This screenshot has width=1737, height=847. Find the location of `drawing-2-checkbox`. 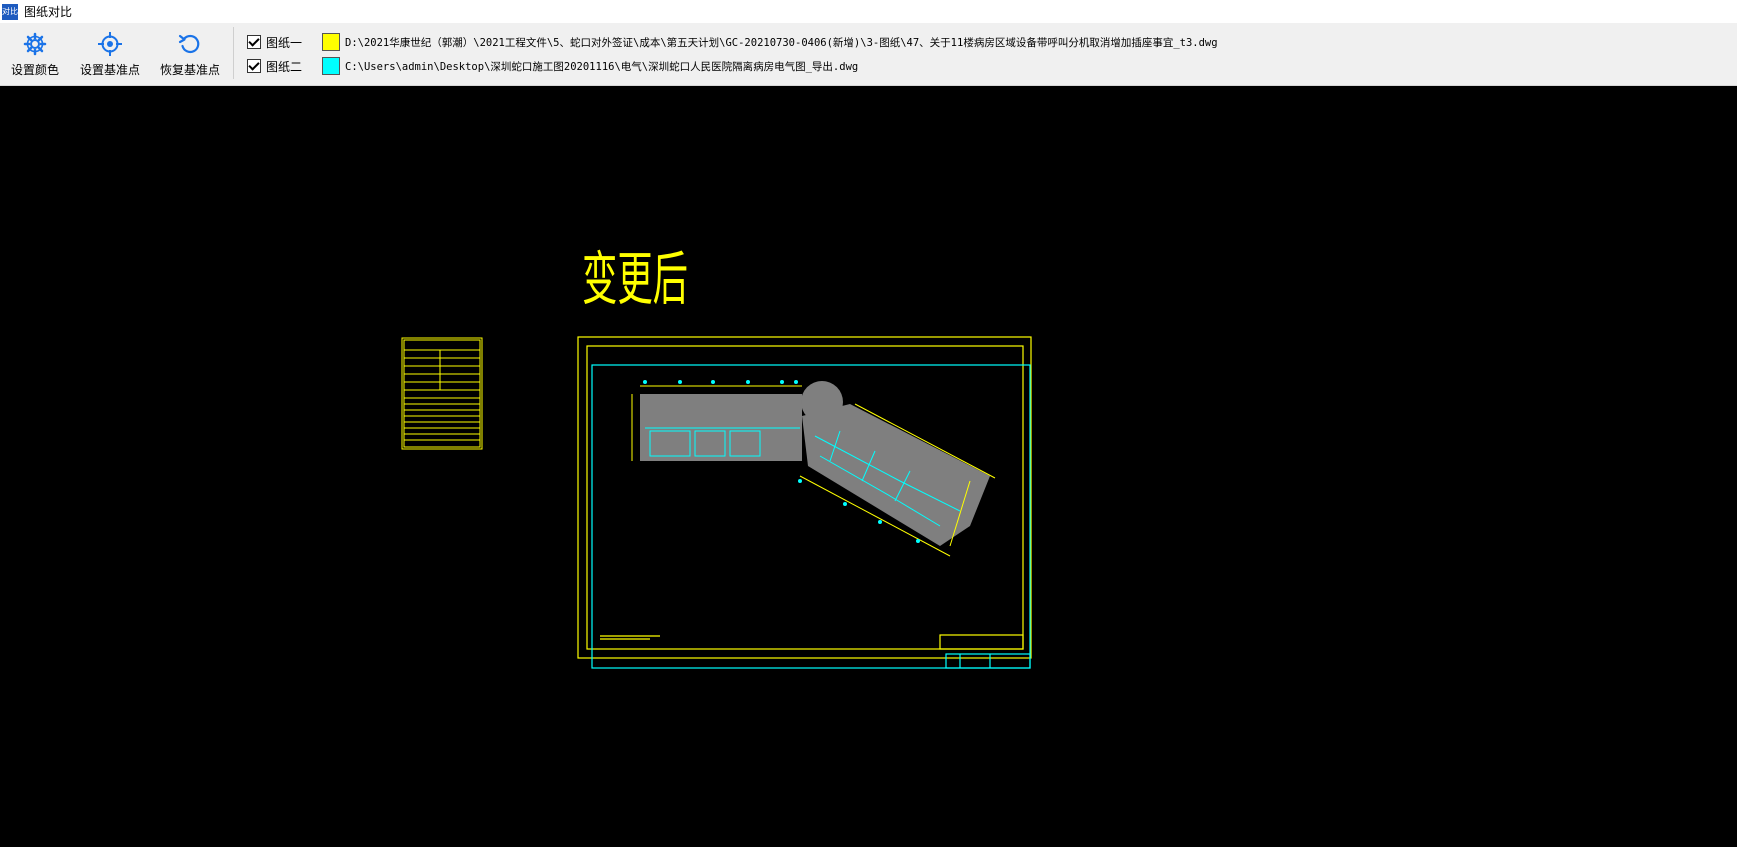

drawing-2-checkbox is located at coordinates (254, 66).